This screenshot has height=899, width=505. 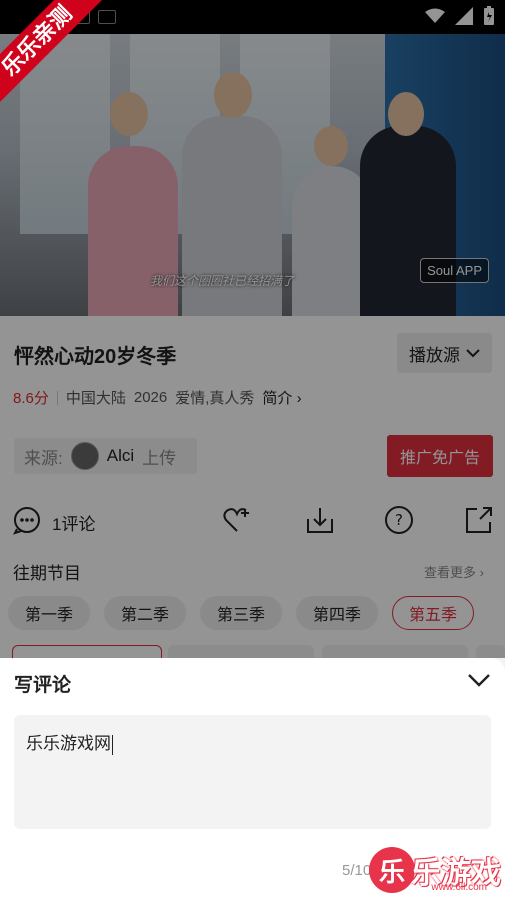 What do you see at coordinates (68, 743) in the screenshot?
I see `comment-input-value: 乐乐游戏网` at bounding box center [68, 743].